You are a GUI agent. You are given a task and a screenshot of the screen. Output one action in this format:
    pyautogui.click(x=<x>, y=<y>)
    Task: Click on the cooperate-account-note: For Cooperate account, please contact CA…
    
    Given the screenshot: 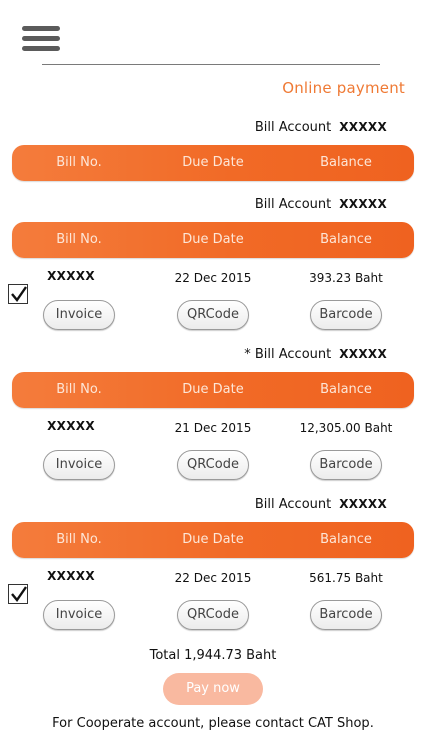 What is the action you would take?
    pyautogui.click(x=213, y=723)
    